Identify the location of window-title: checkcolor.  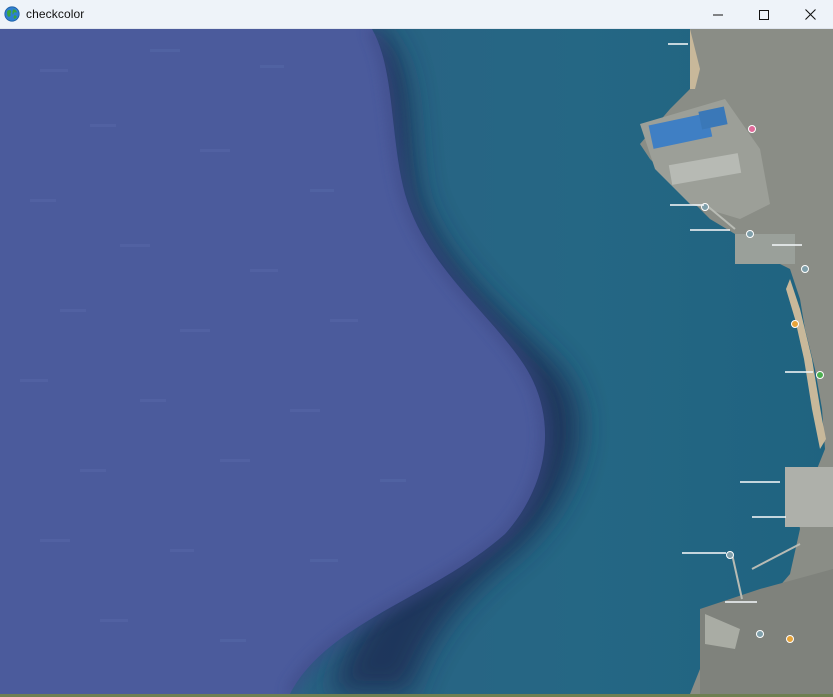
(55, 14).